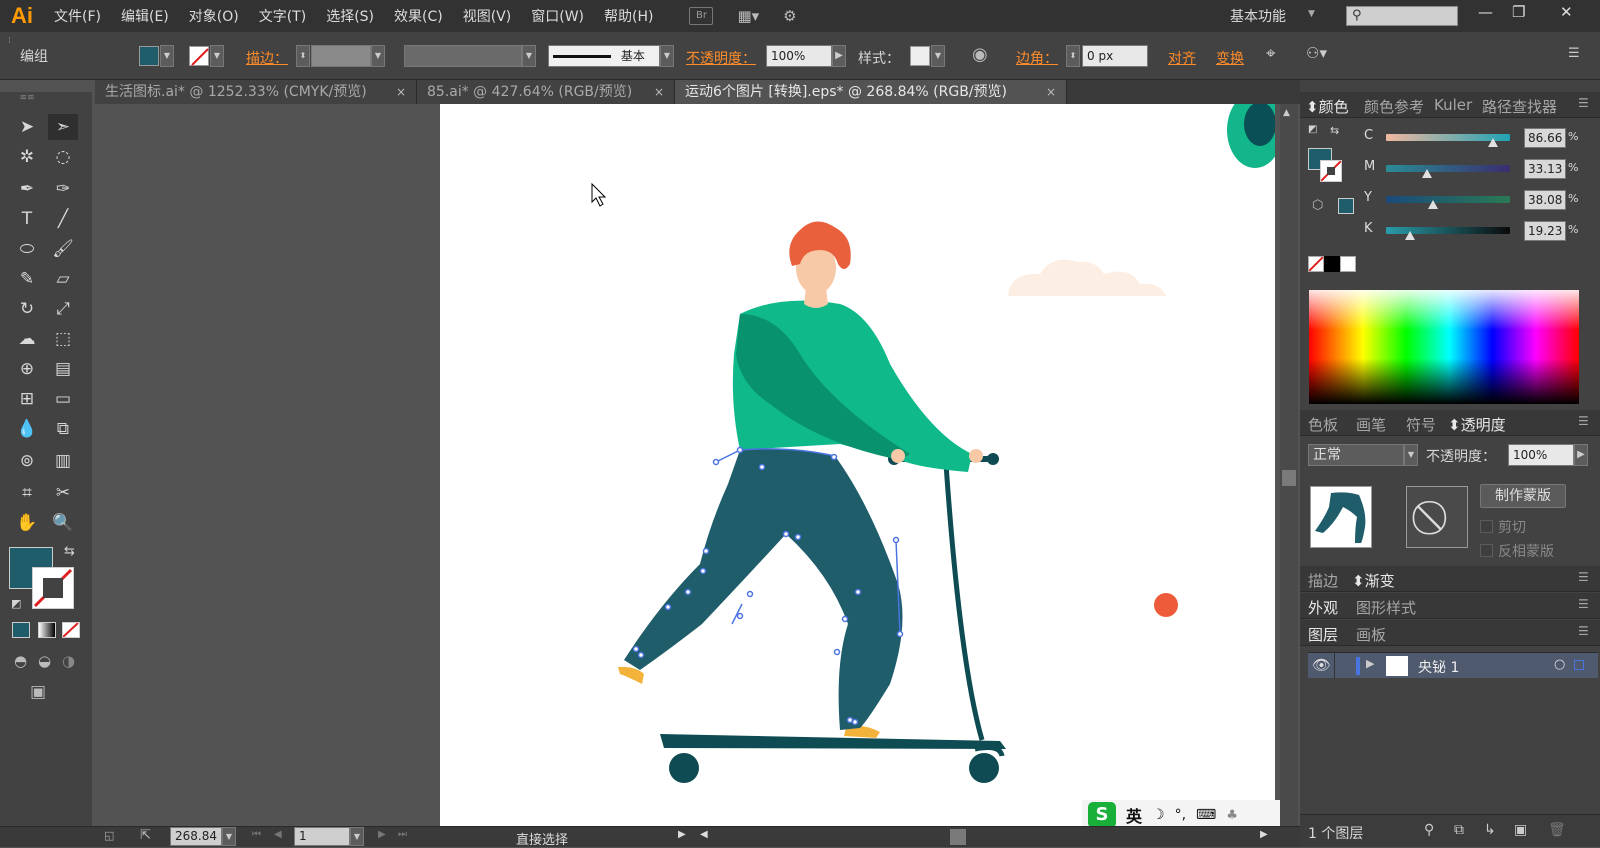 This screenshot has height=848, width=1600. Describe the element at coordinates (1477, 424) in the screenshot. I see `tab-transparency: ⬍透明度` at that location.